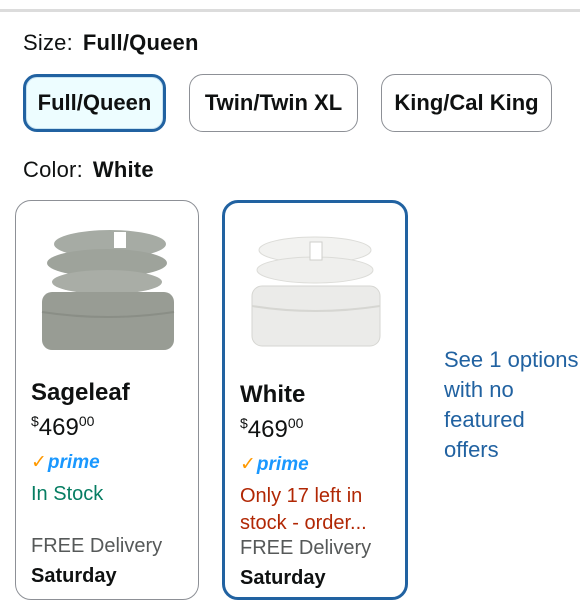  What do you see at coordinates (512, 405) in the screenshot?
I see `see-options-link: See 1 options with no featured offers` at bounding box center [512, 405].